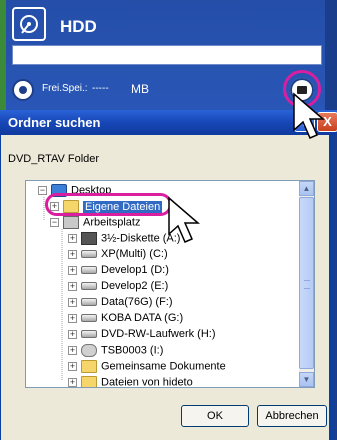  Describe the element at coordinates (134, 254) in the screenshot. I see `tree-item-label: XP(Multi) (C:)` at that location.